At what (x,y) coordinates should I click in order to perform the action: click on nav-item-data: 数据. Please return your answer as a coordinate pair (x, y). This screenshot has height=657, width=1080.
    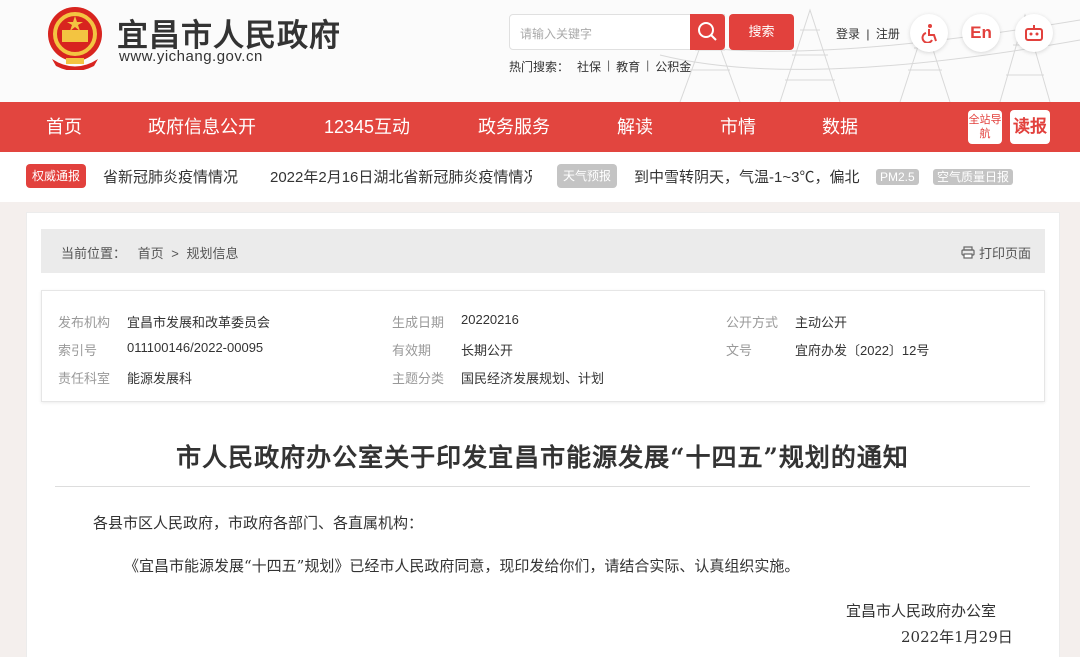
    Looking at the image, I should click on (840, 127).